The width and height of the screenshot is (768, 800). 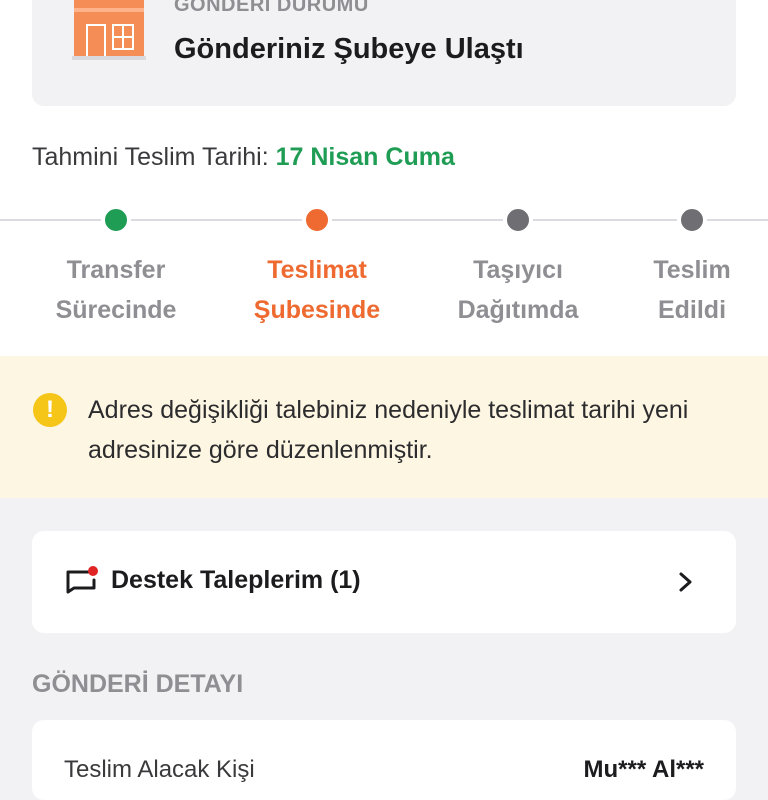 I want to click on step-dot-transfer, so click(x=116, y=220).